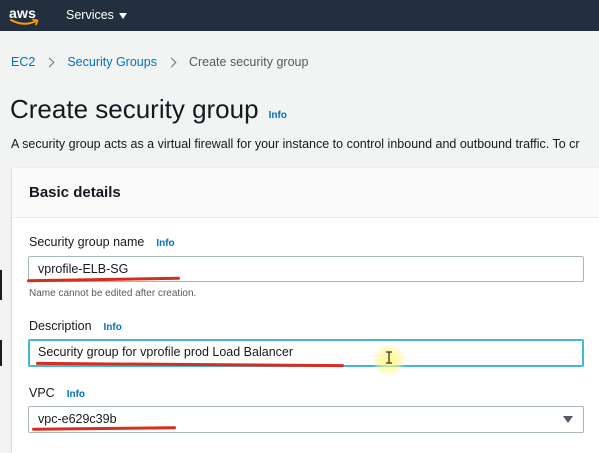 Image resolution: width=599 pixels, height=453 pixels. Describe the element at coordinates (60, 326) in the screenshot. I see `field-label-text: Description` at that location.